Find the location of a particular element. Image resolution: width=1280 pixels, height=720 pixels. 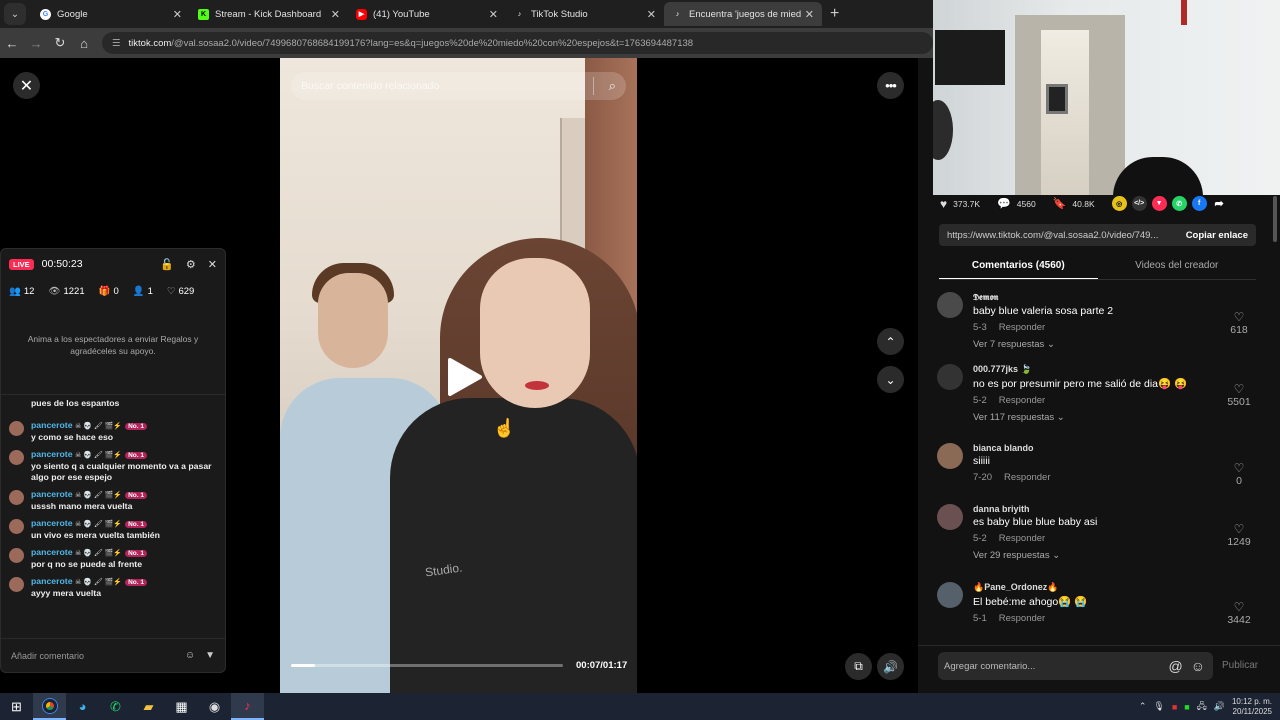

like-action: ♥ 373.7K is located at coordinates (960, 204).